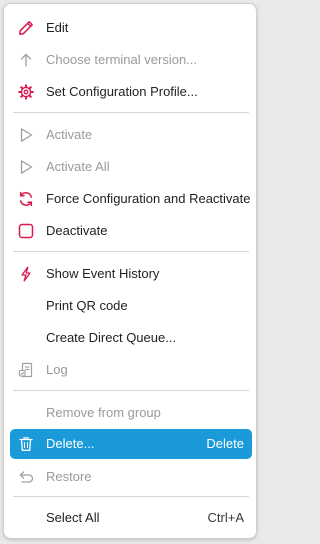  Describe the element at coordinates (73, 517) in the screenshot. I see `menu-item-label: Select All` at that location.